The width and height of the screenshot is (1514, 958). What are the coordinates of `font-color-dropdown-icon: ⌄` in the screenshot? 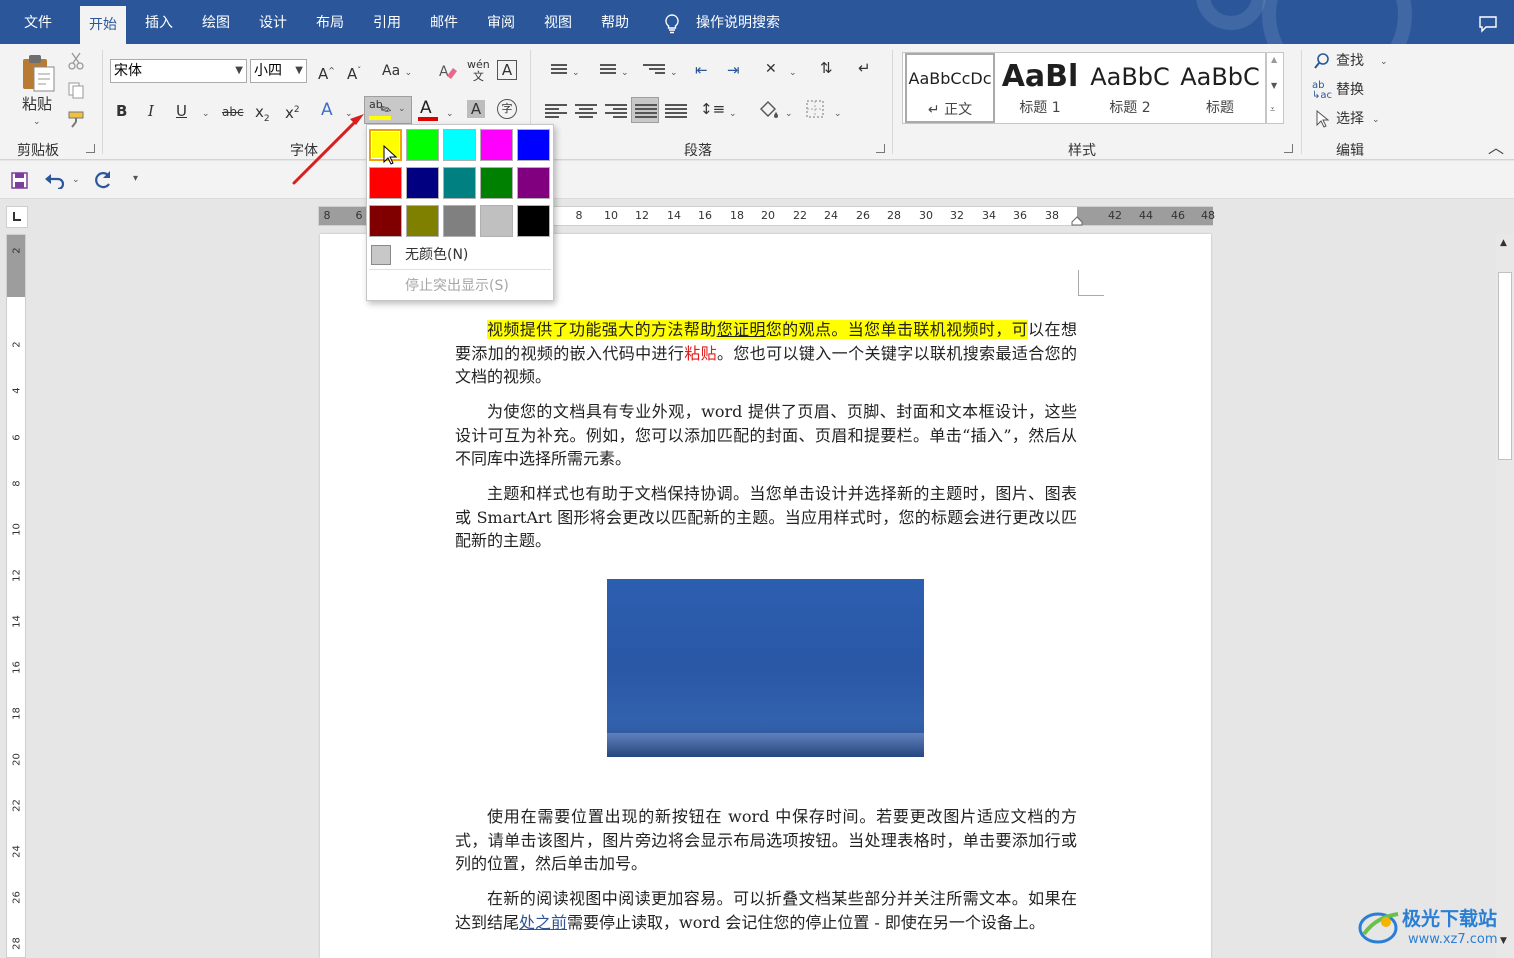 It's located at (450, 114).